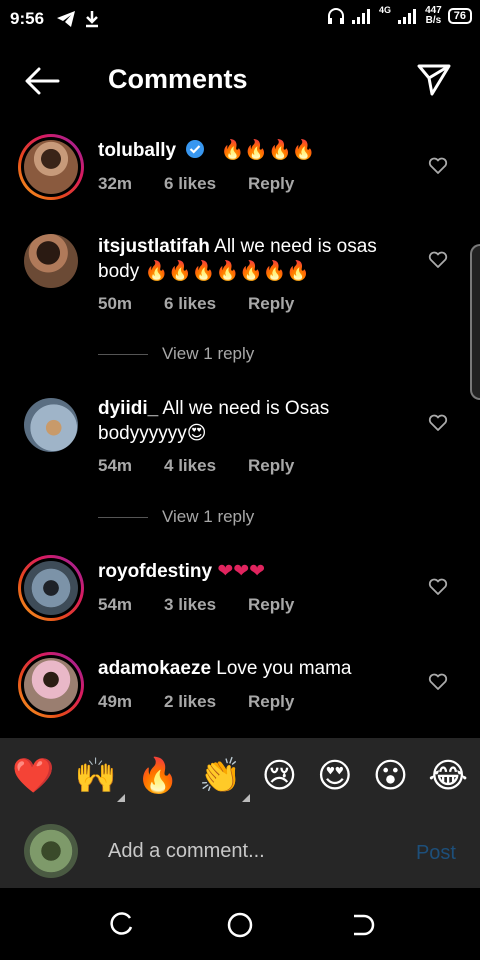  Describe the element at coordinates (190, 702) in the screenshot. I see `comment-likes: 2 likes` at that location.